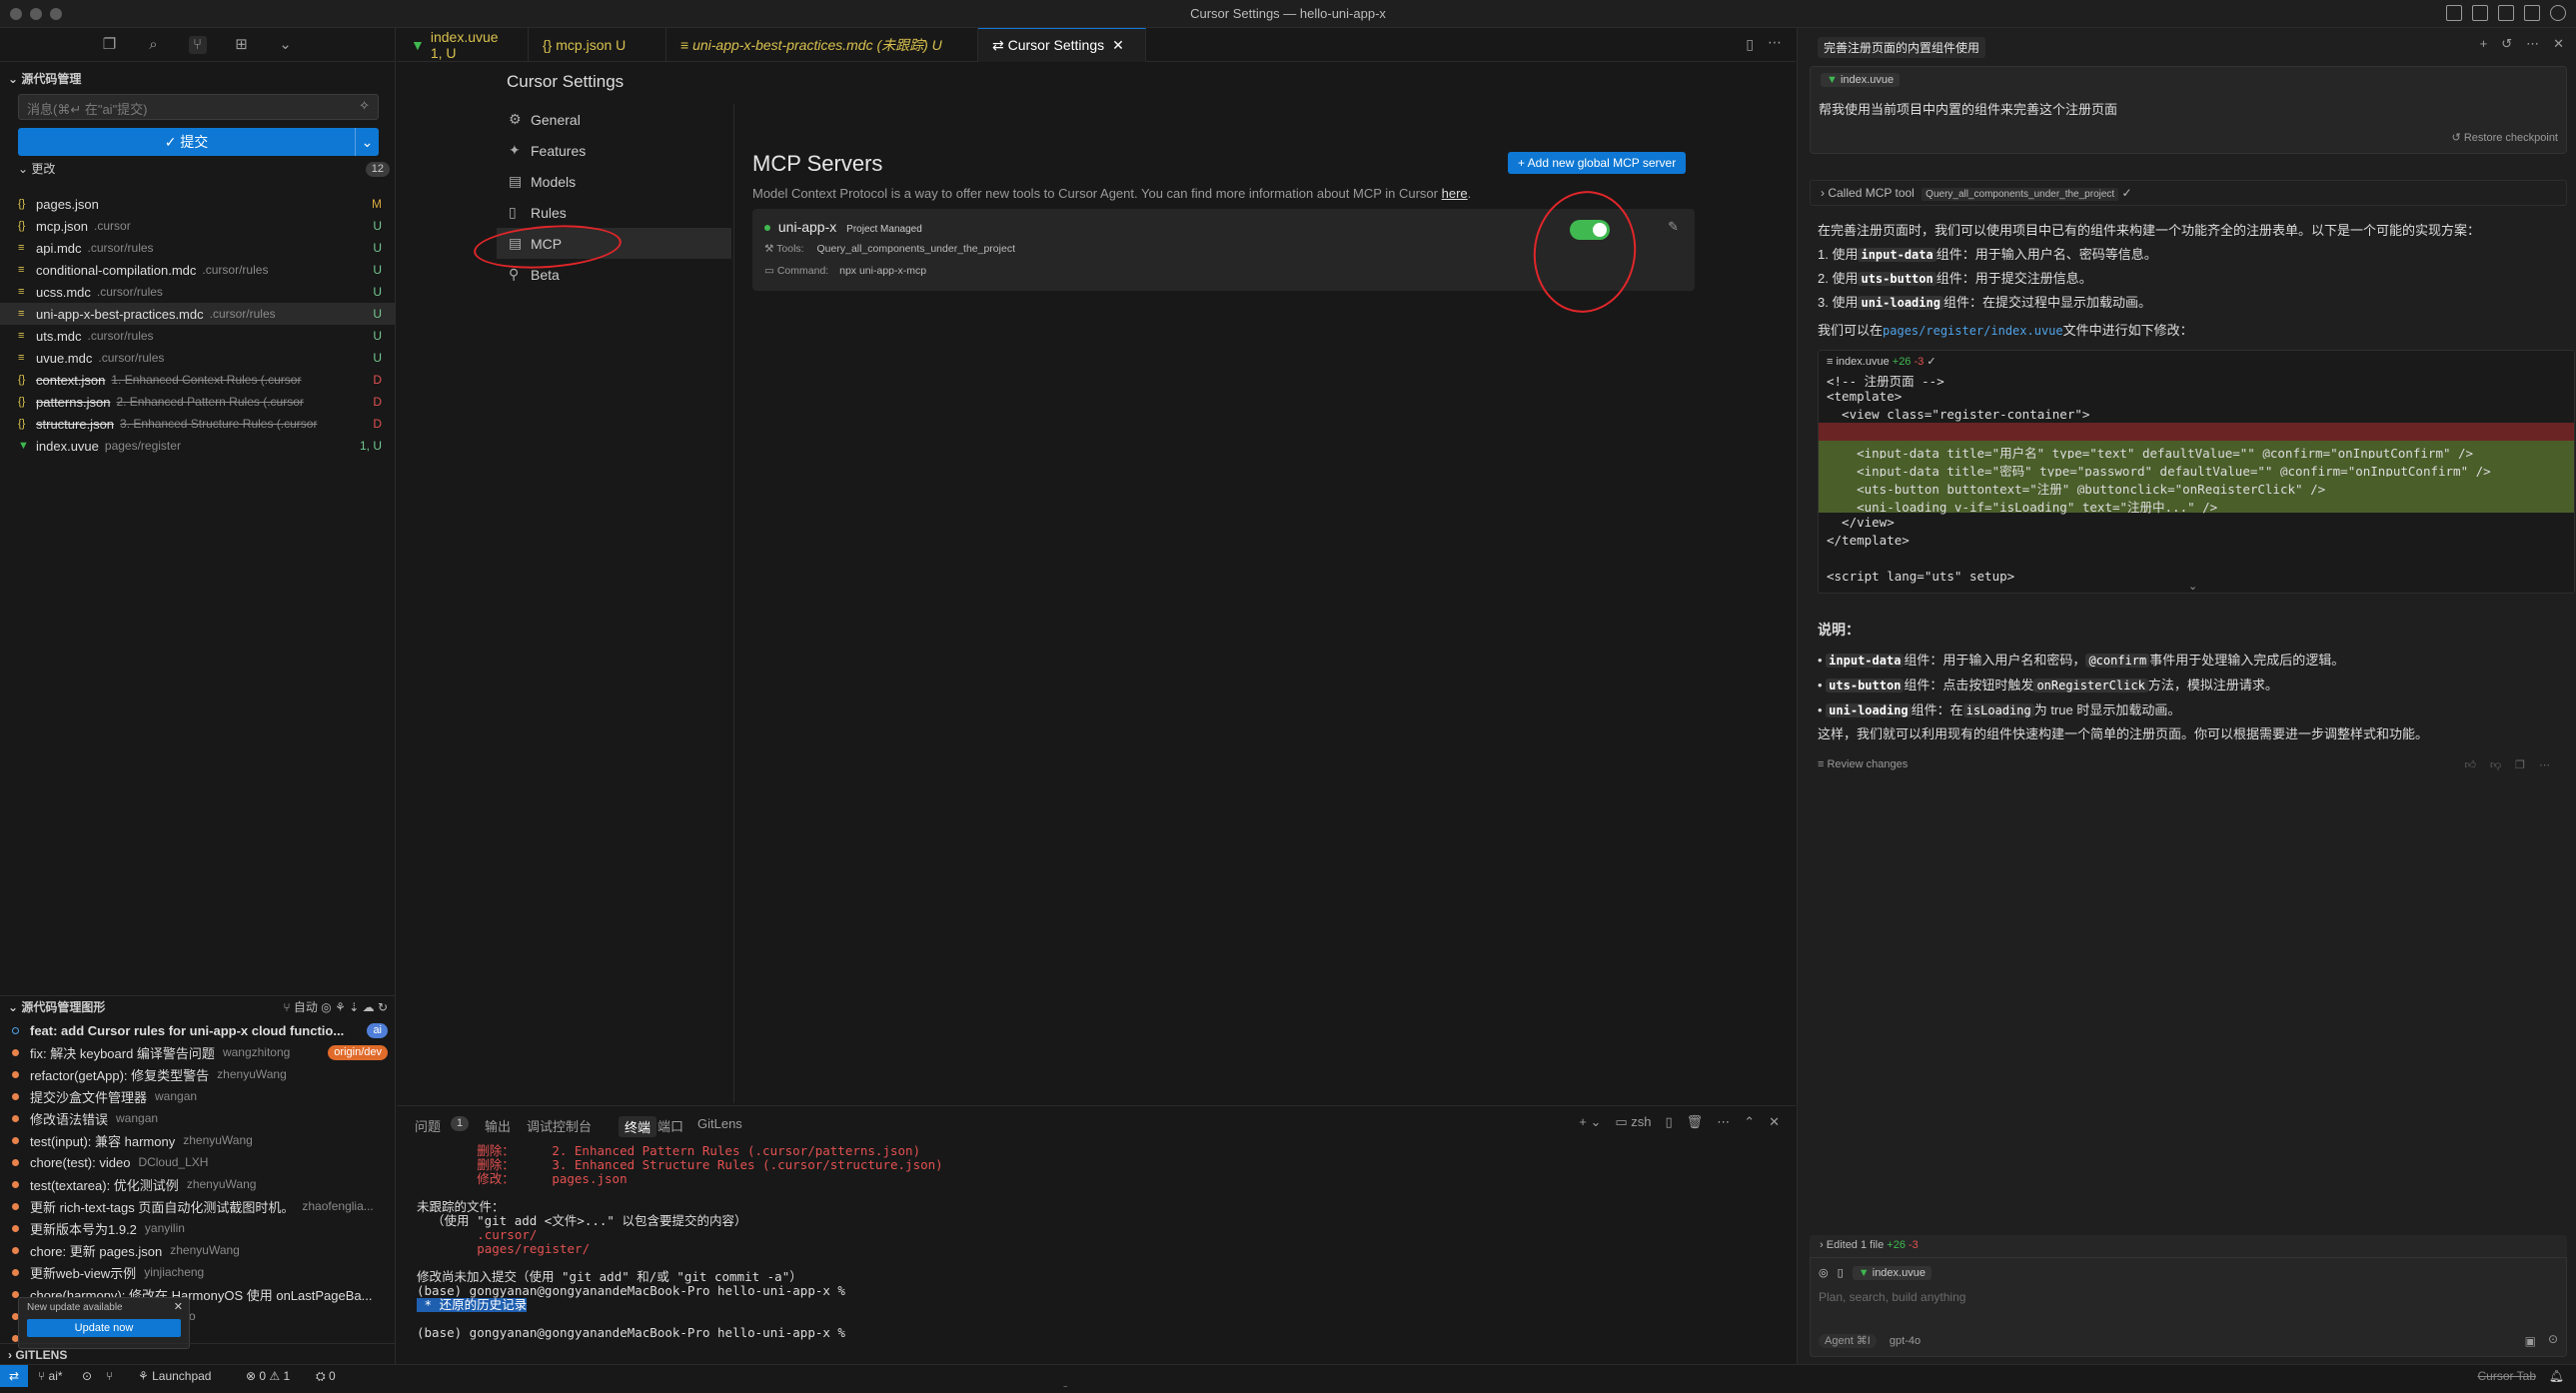 The width and height of the screenshot is (2576, 1393). What do you see at coordinates (1695, 1122) in the screenshot?
I see `kill-terminal-icon: 🗑︎` at bounding box center [1695, 1122].